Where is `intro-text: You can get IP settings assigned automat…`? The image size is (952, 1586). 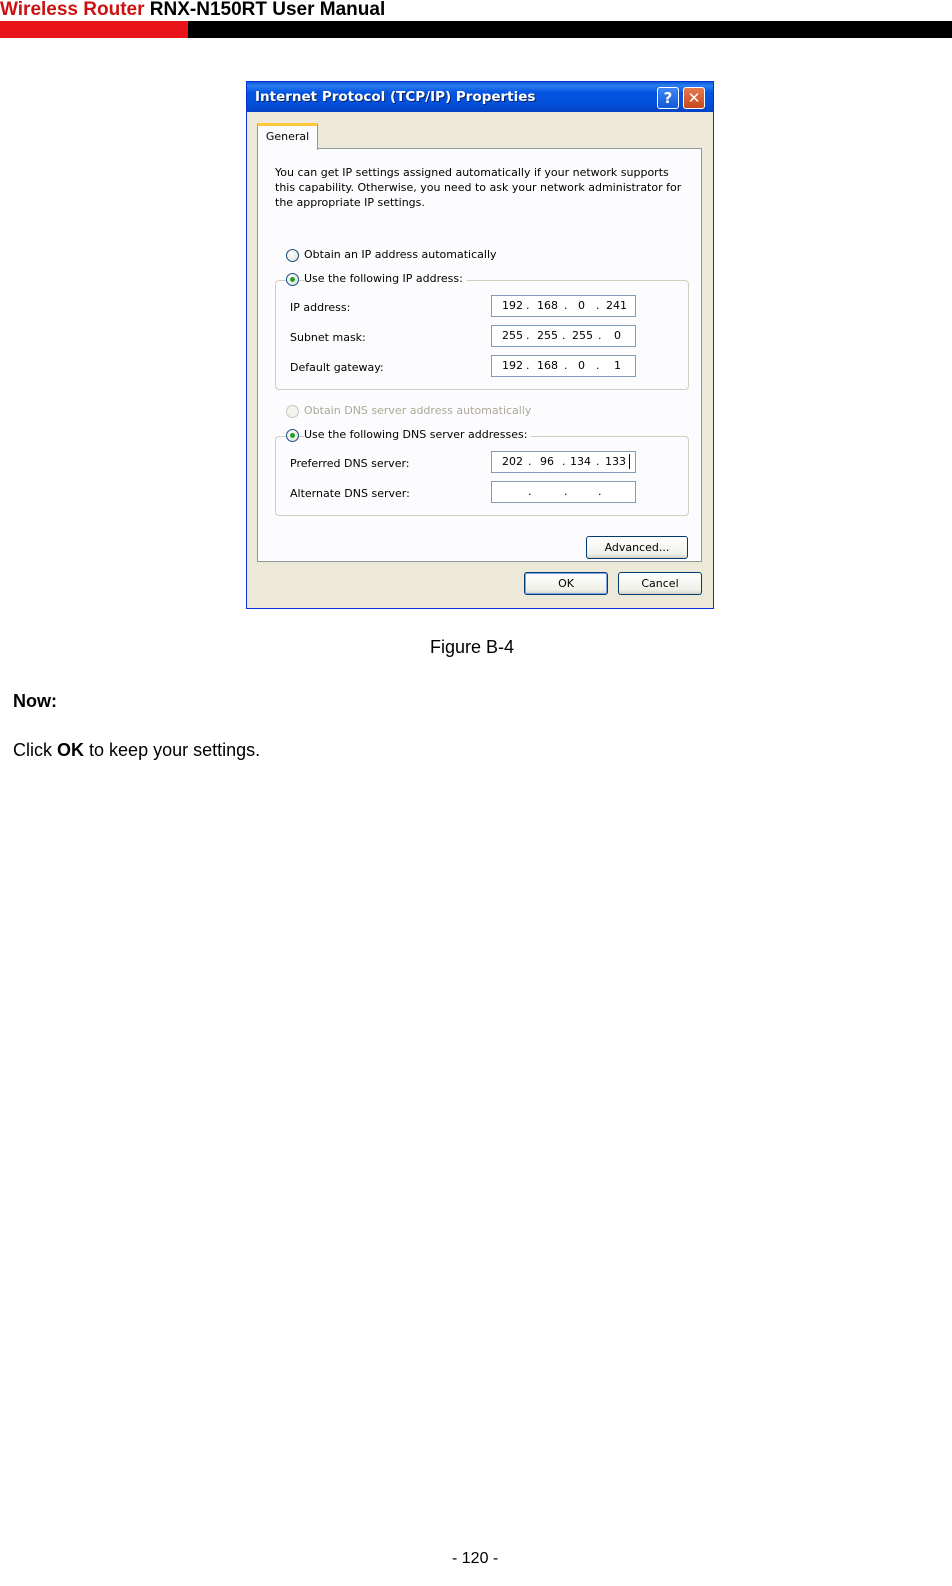 intro-text: You can get IP settings assigned automat… is located at coordinates (478, 187).